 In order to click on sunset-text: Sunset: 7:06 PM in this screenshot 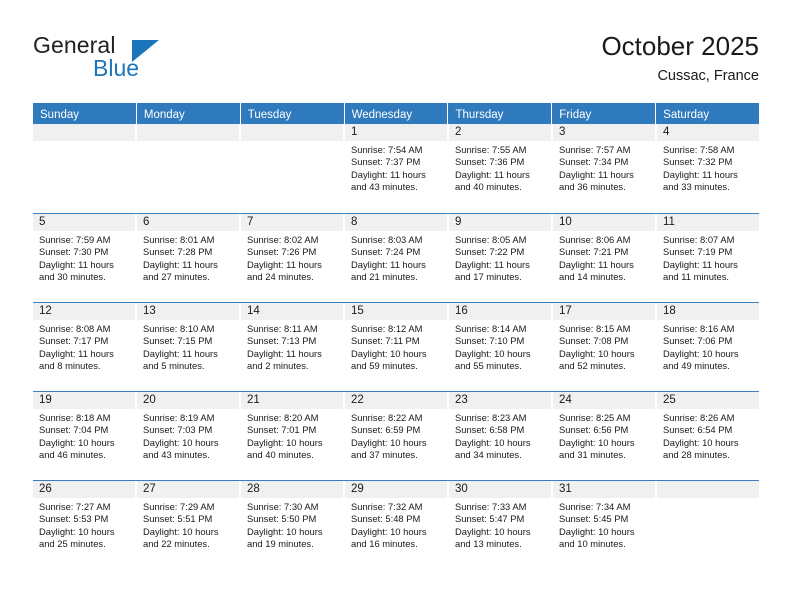, I will do `click(698, 341)`.